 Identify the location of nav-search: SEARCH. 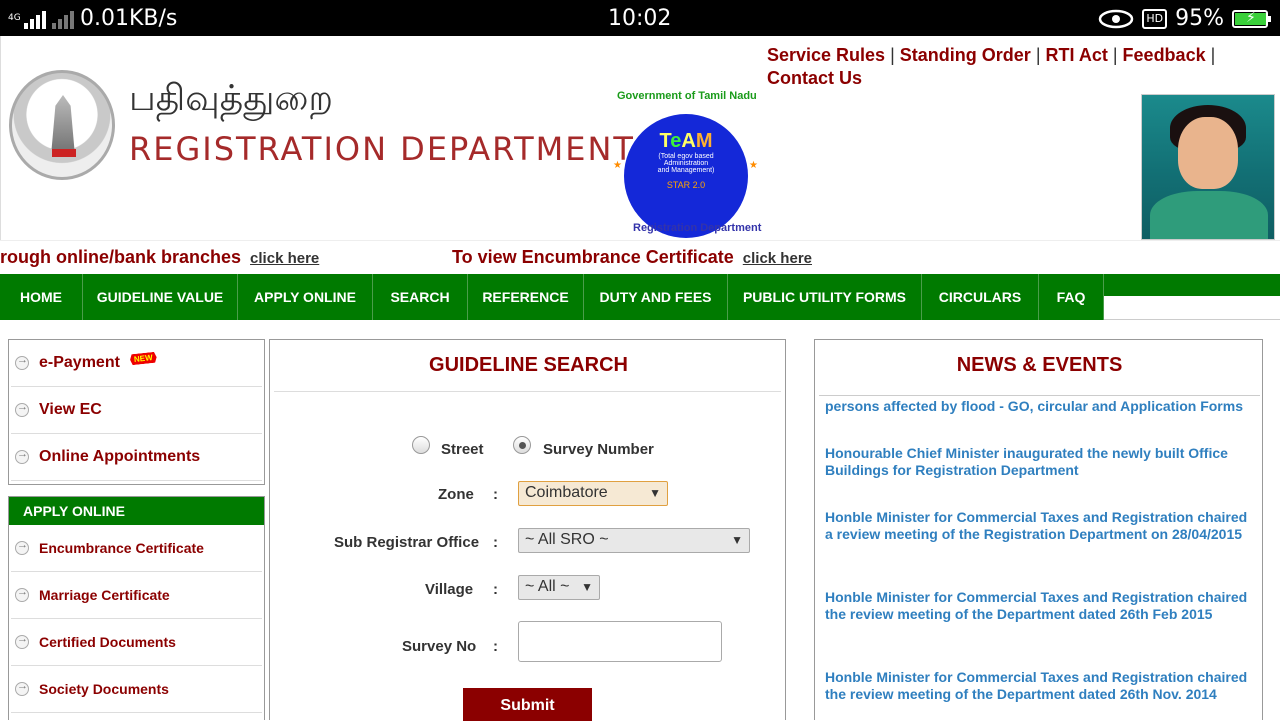
(420, 297).